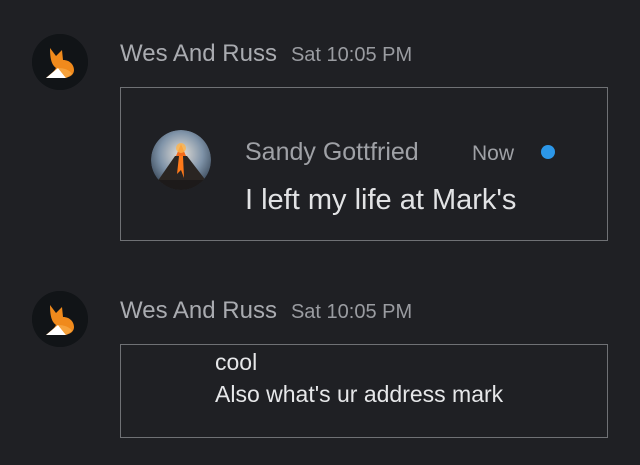 Image resolution: width=640 pixels, height=465 pixels. I want to click on volcano-avatar-icon, so click(181, 160).